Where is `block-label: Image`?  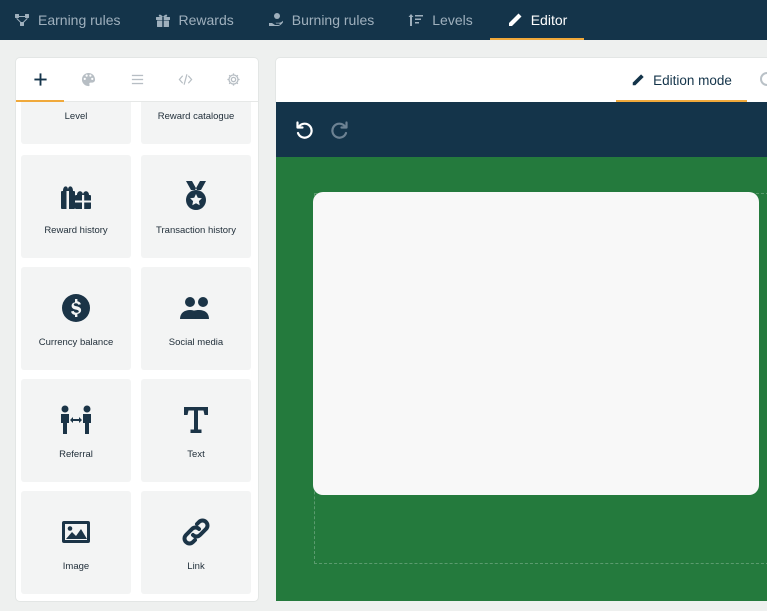 block-label: Image is located at coordinates (76, 566).